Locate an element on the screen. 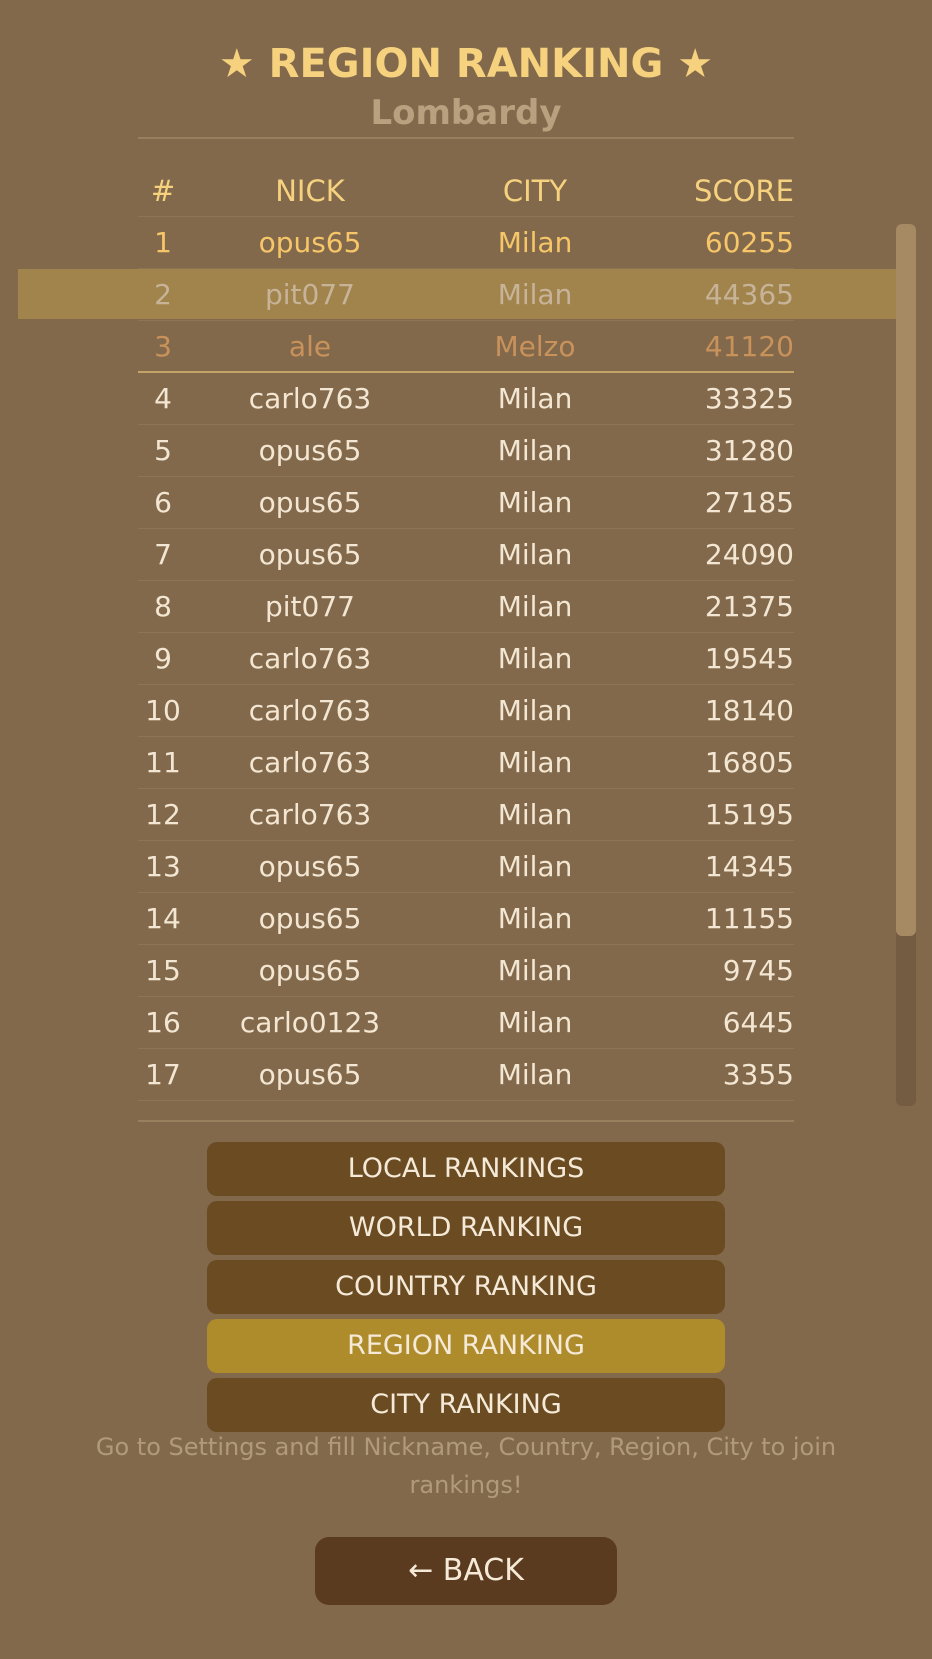 The image size is (932, 1659). cell-rank: 14 is located at coordinates (163, 918).